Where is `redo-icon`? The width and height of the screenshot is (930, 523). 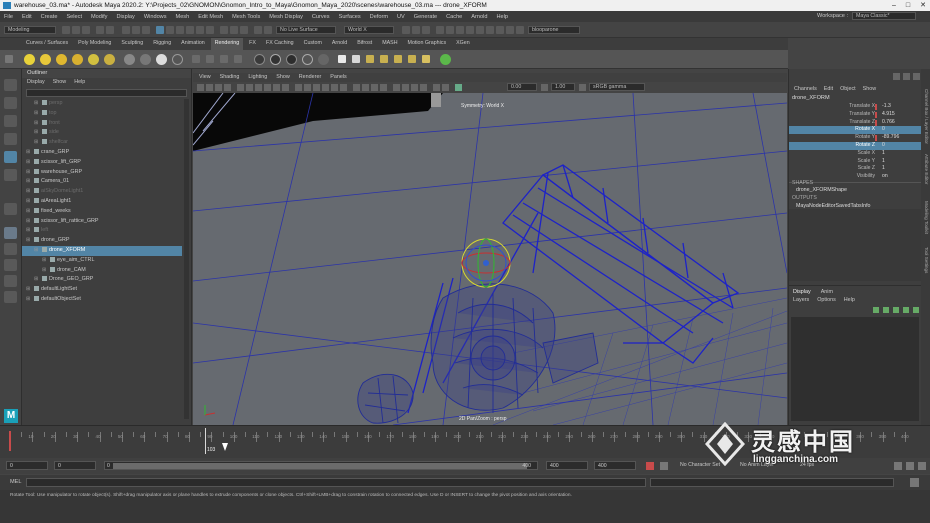 redo-icon is located at coordinates (110, 30).